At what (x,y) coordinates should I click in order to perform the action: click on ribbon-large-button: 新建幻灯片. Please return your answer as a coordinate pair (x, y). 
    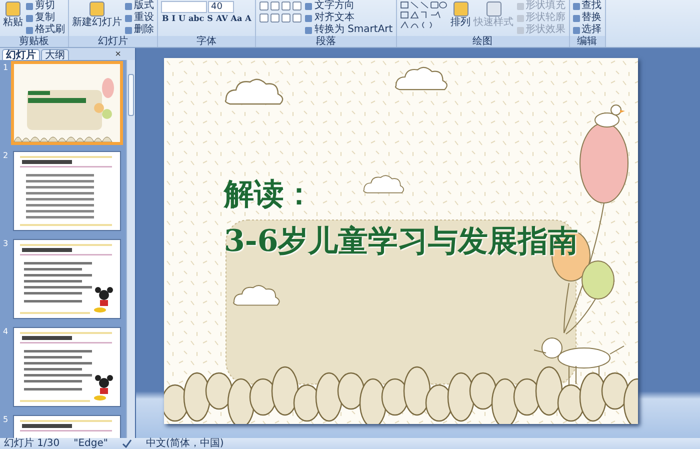
    Looking at the image, I should click on (97, 14).